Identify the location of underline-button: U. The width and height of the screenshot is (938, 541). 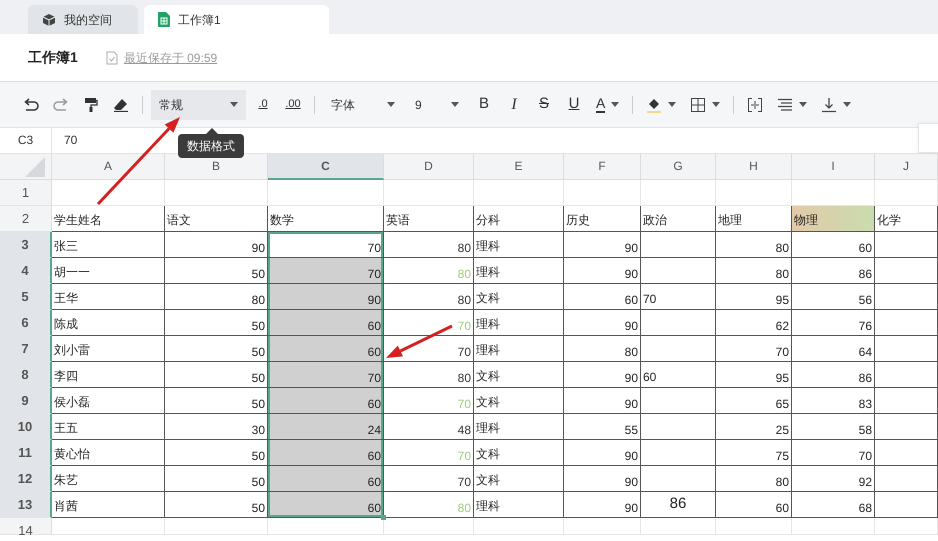
(574, 105).